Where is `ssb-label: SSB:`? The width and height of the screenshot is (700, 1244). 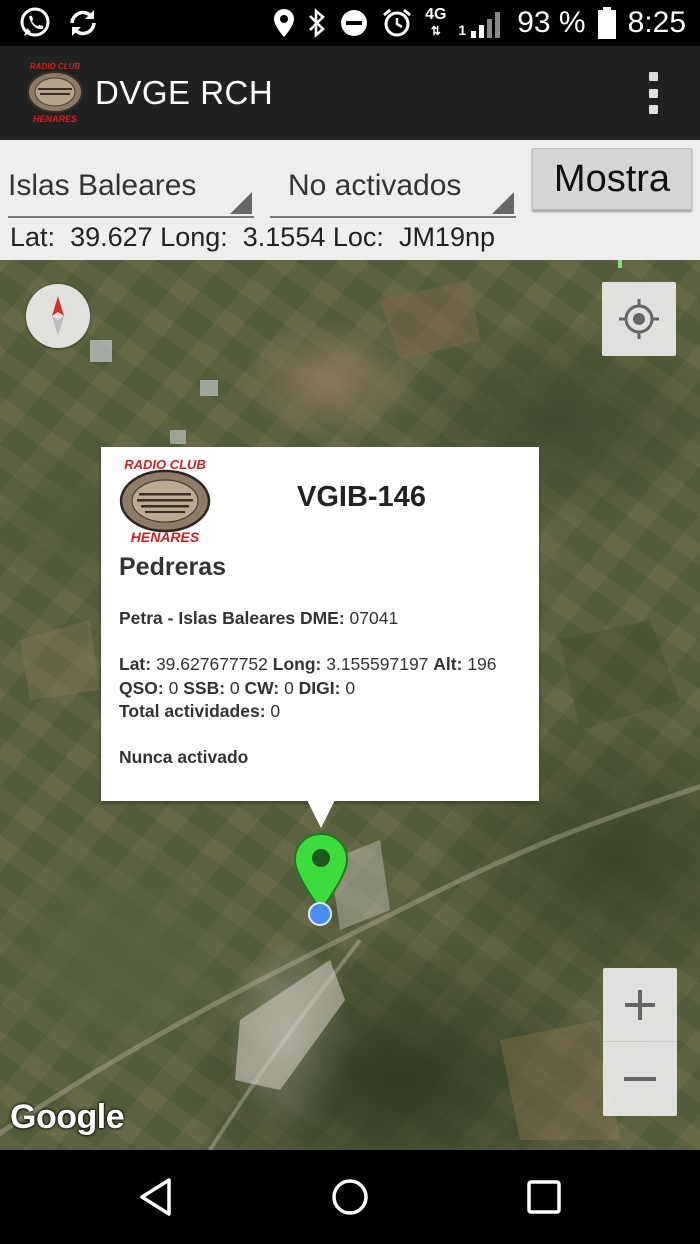
ssb-label: SSB: is located at coordinates (204, 687).